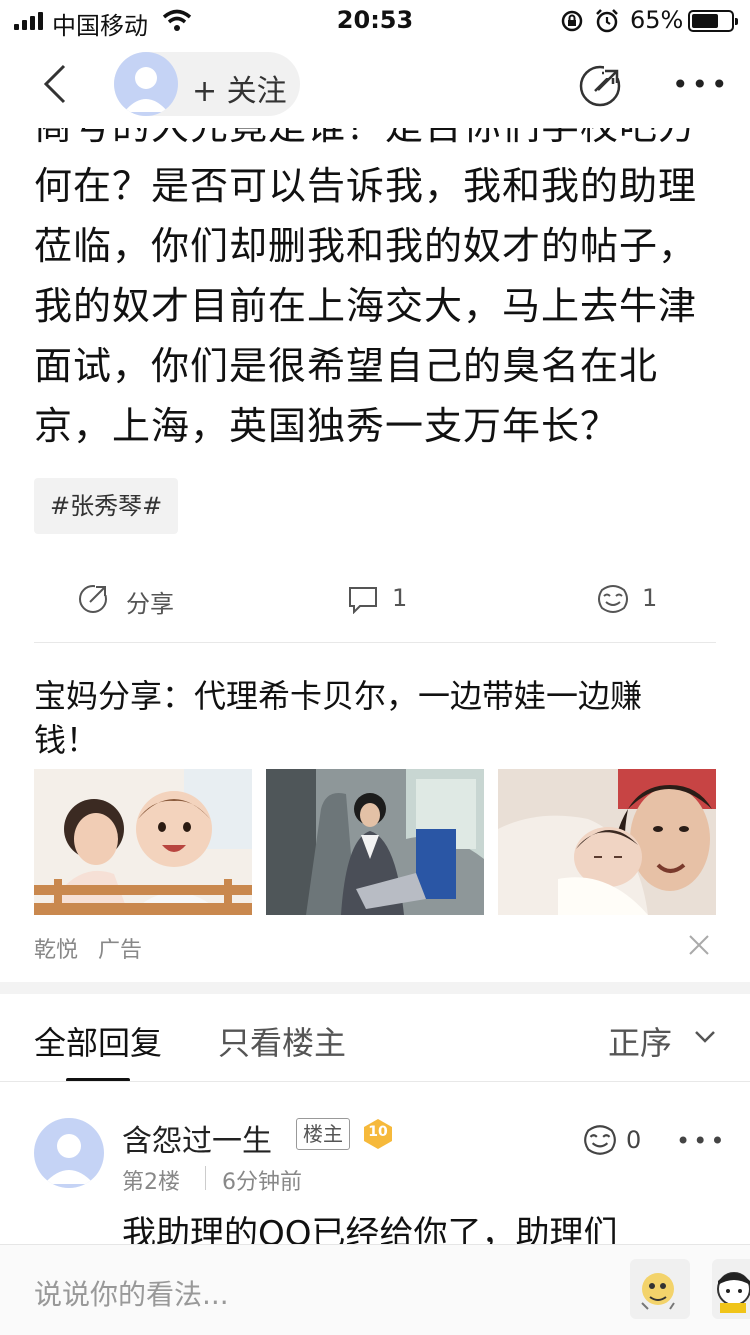 The height and width of the screenshot is (1335, 750). I want to click on comment-text: 我助理的QQ已经给你了，助理们, so click(370, 1229).